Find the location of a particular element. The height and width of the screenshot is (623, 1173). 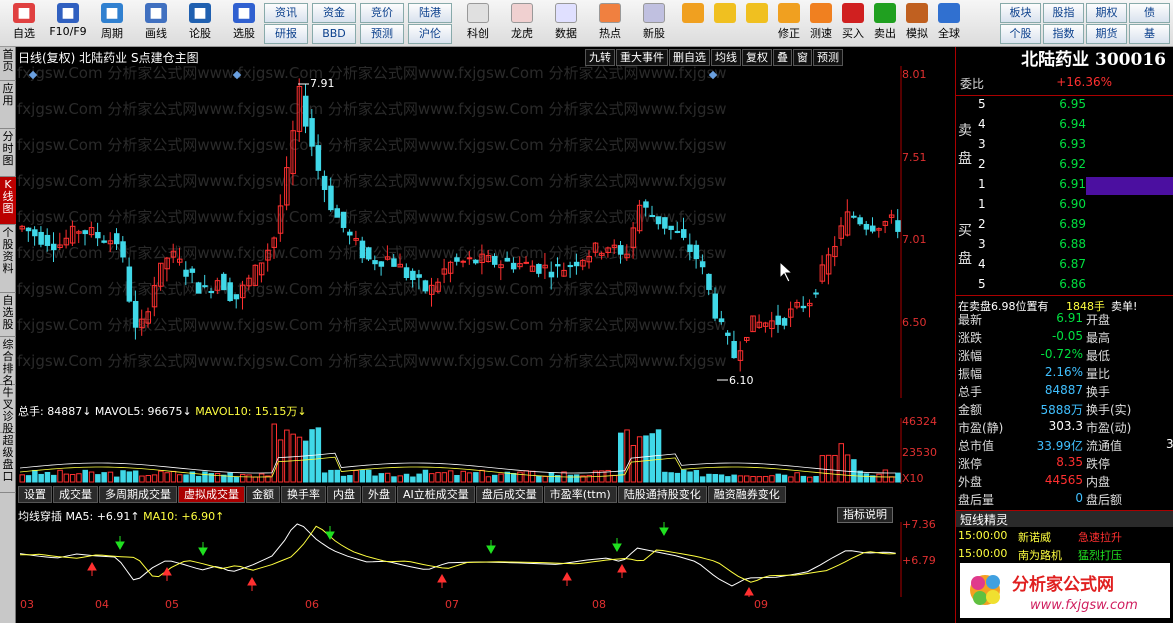

chart-button: 预测 is located at coordinates (828, 57).